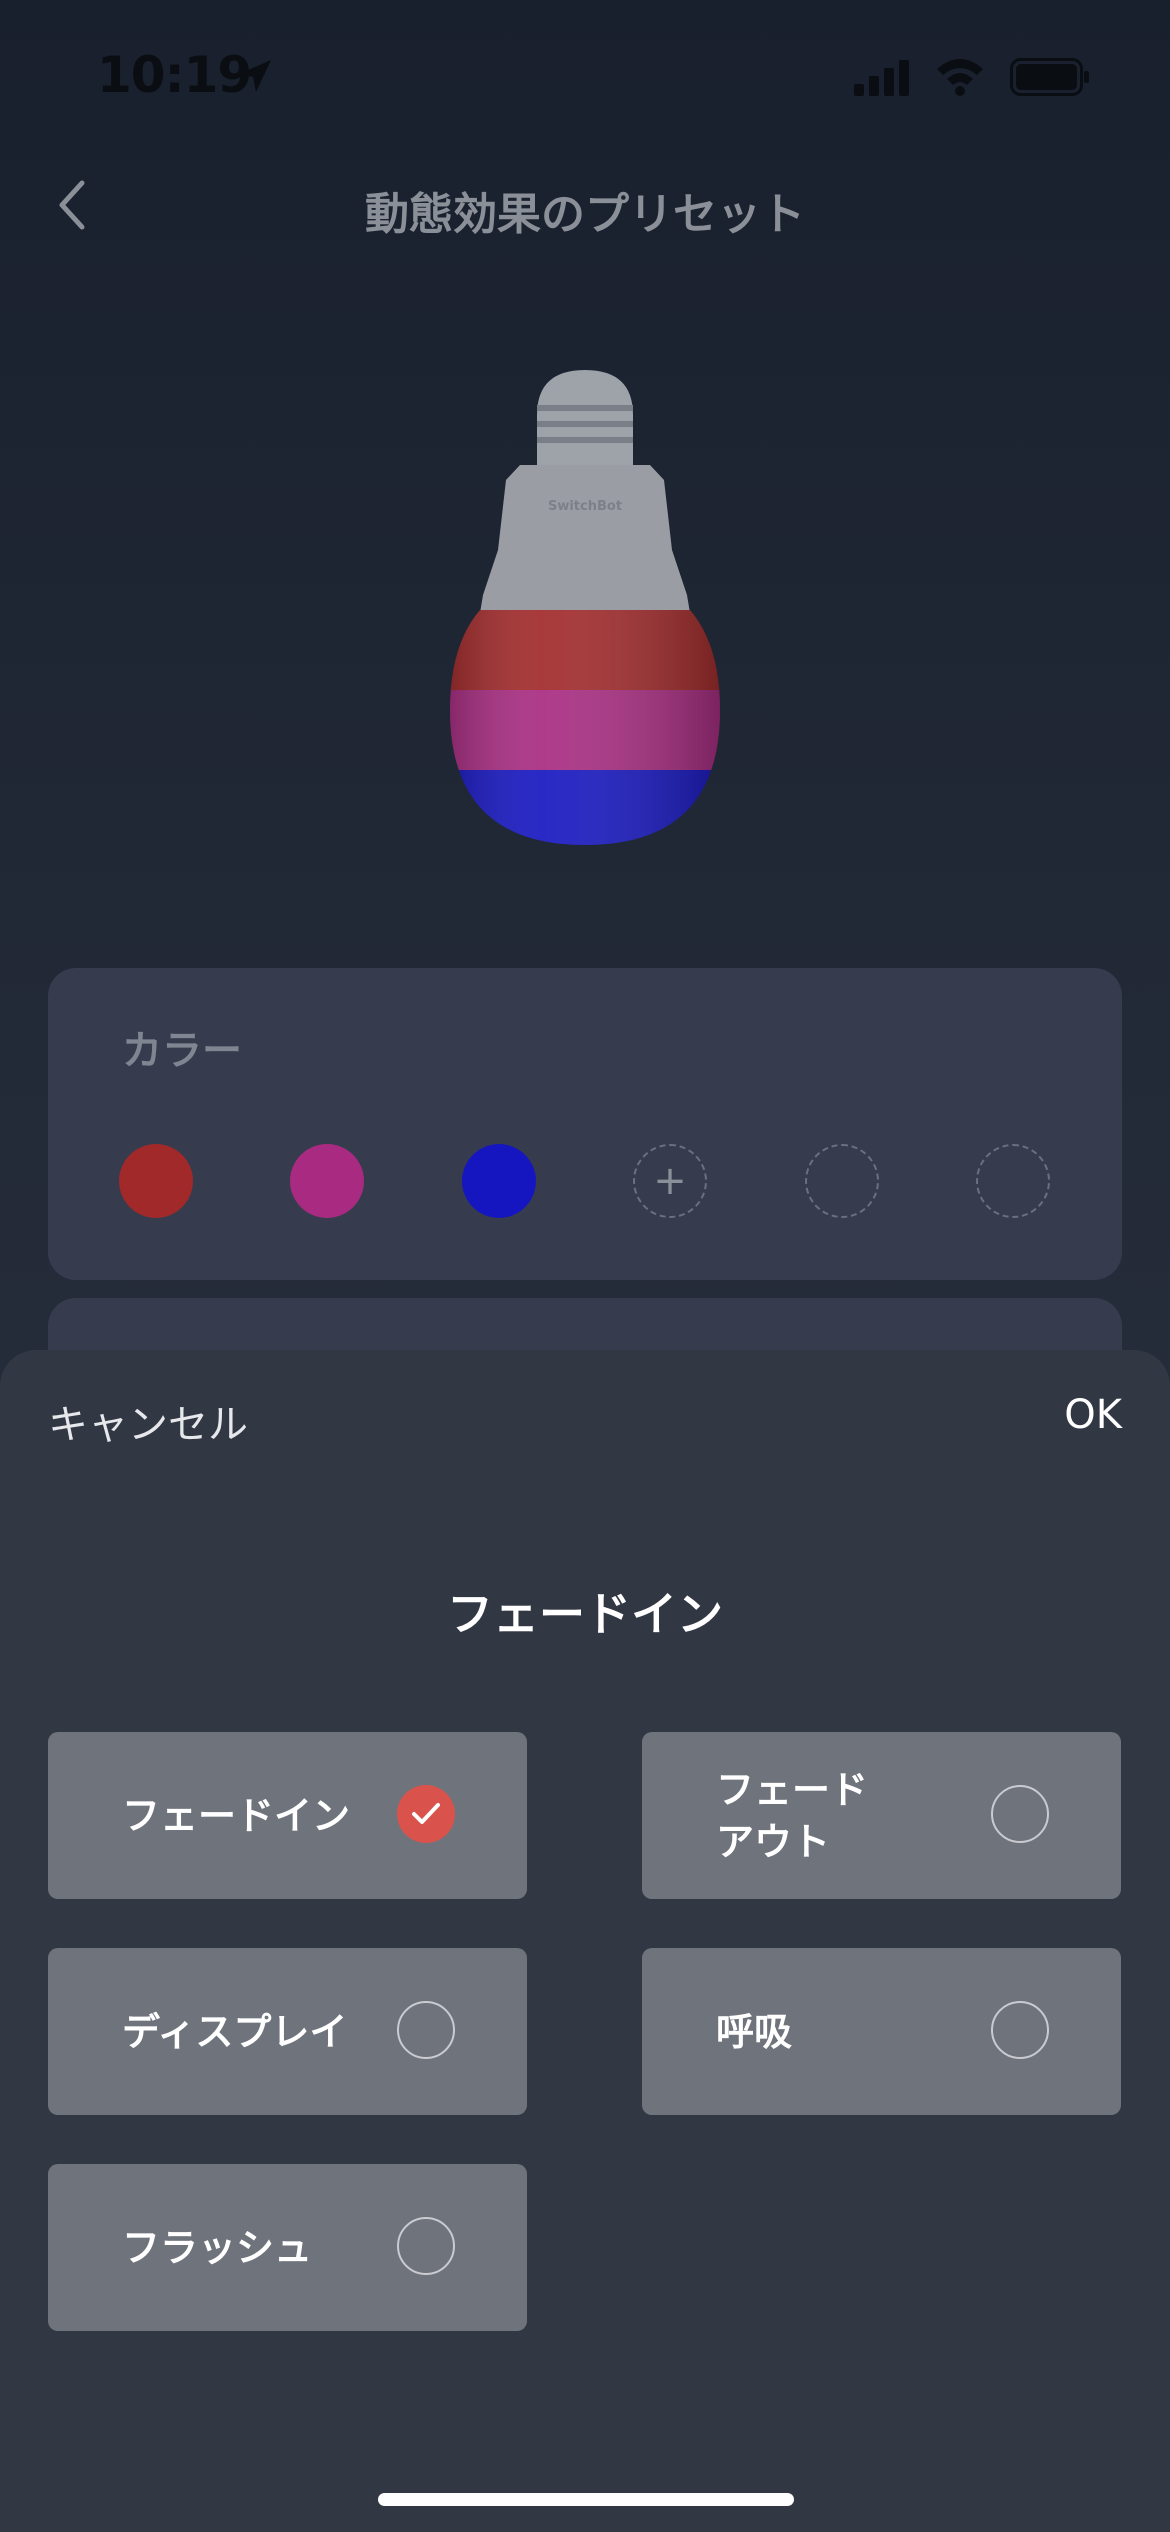  I want to click on svg-text: SwitchBot, so click(585, 506).